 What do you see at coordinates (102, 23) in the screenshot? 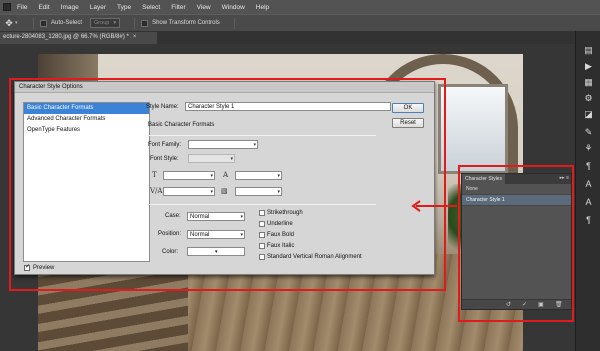
I see `auto-select-dropdown-value: Group` at bounding box center [102, 23].